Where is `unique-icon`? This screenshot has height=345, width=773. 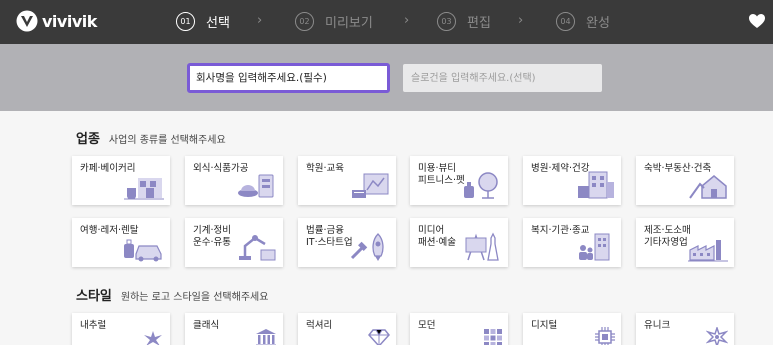
unique-icon is located at coordinates (717, 336).